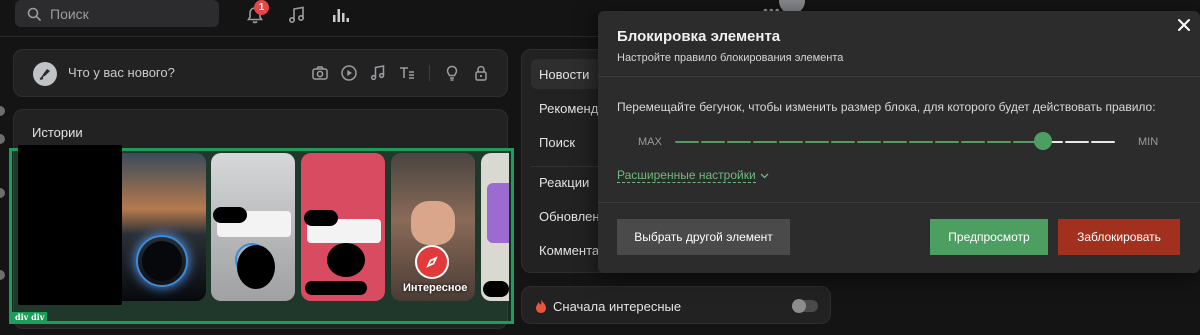 Image resolution: width=1200 pixels, height=335 pixels. What do you see at coordinates (730, 58) in the screenshot?
I see `modal-subtitle: Настройте правило блокирования элемента` at bounding box center [730, 58].